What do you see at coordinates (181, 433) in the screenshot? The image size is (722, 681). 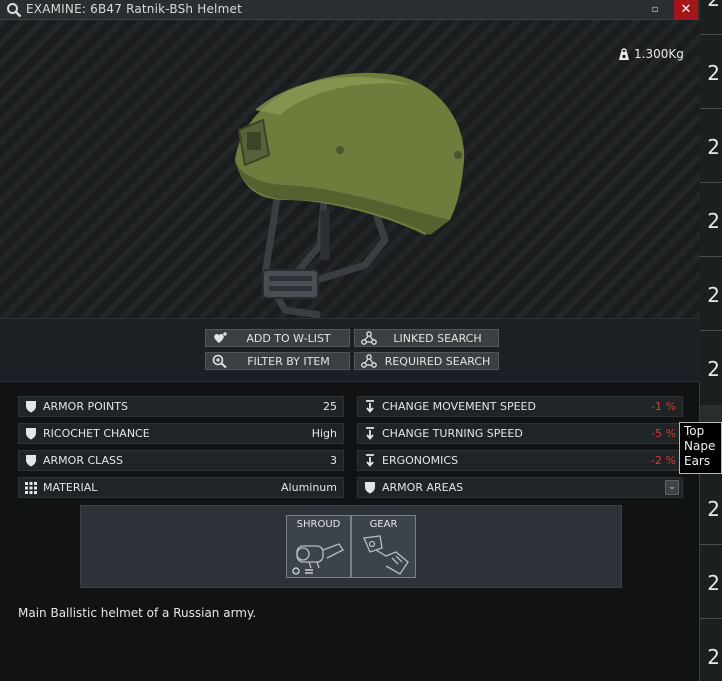 I see `stat-row-ricochet-chance: RICOCHET CHANCE High` at bounding box center [181, 433].